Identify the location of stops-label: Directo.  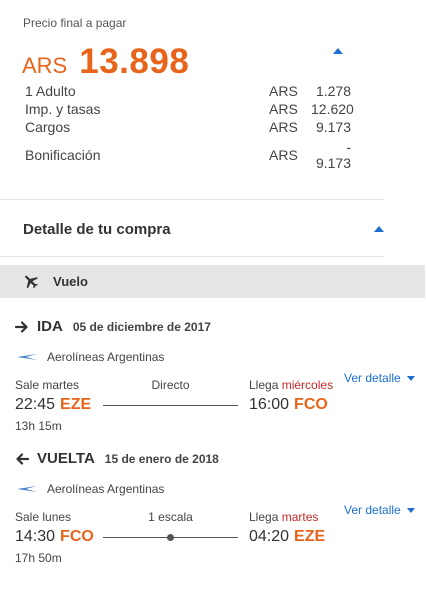
(170, 385).